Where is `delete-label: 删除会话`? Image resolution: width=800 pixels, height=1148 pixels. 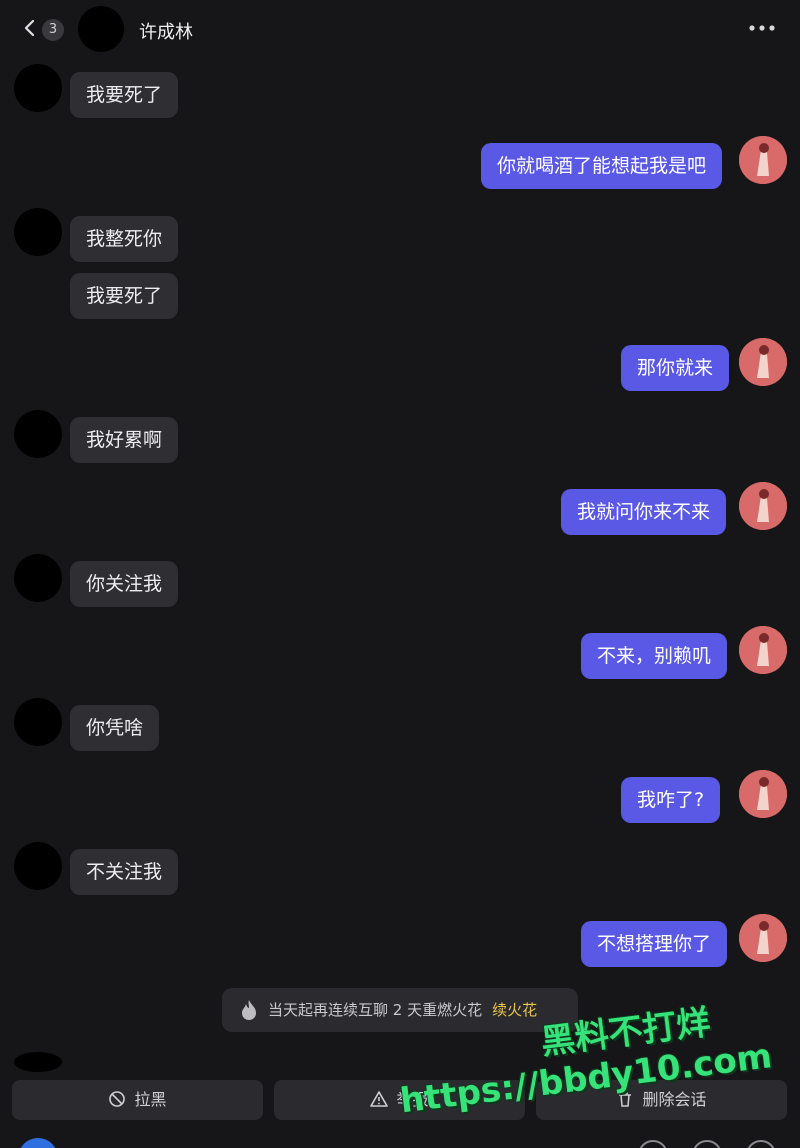
delete-label: 删除会话 is located at coordinates (674, 1099).